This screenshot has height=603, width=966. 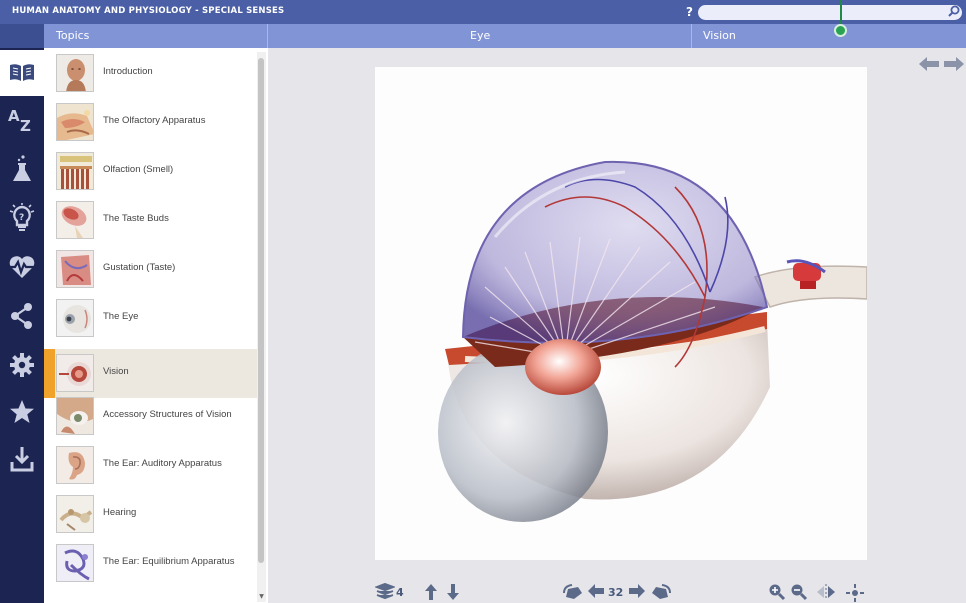 What do you see at coordinates (689, 12) in the screenshot?
I see `help-button: ?` at bounding box center [689, 12].